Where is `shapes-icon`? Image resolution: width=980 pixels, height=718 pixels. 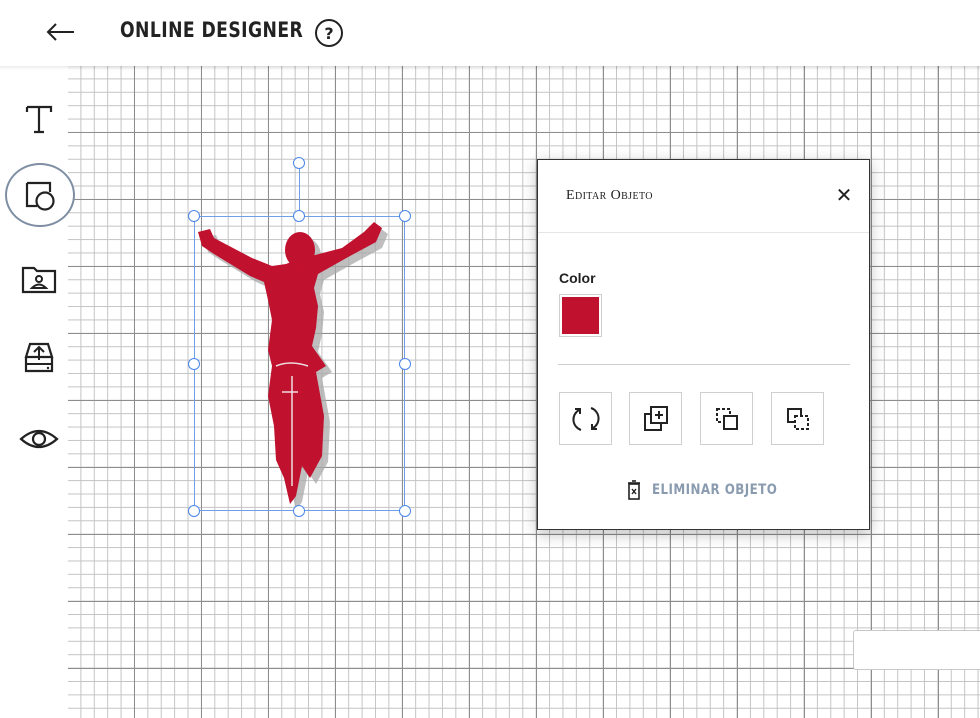
shapes-icon is located at coordinates (40, 196).